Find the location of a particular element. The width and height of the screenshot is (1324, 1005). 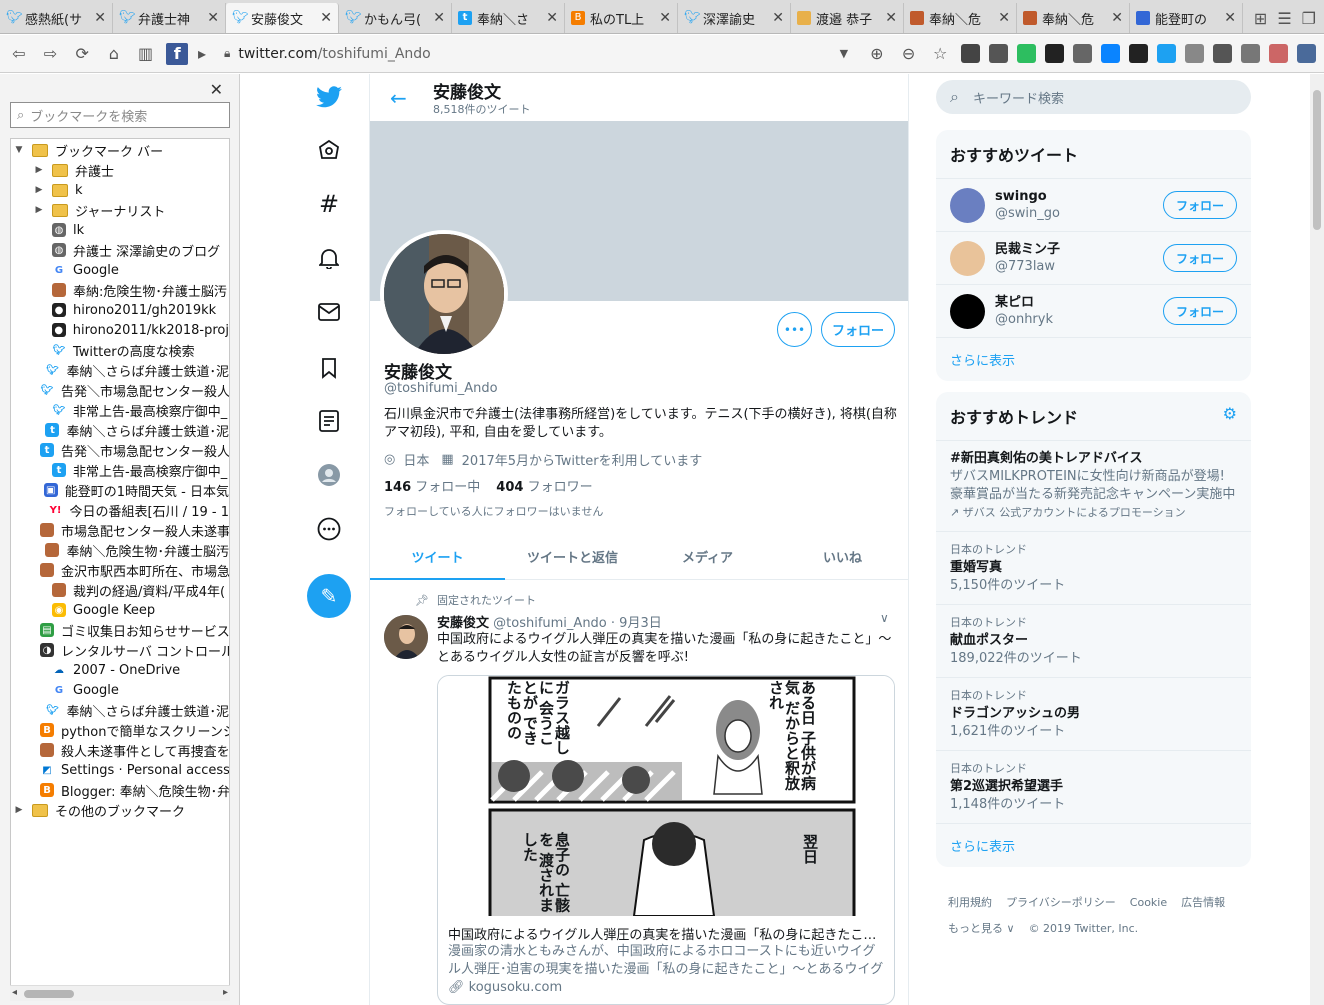

bookmark-item: 裁判の経過/資料/平成4年( is located at coordinates (121, 590).